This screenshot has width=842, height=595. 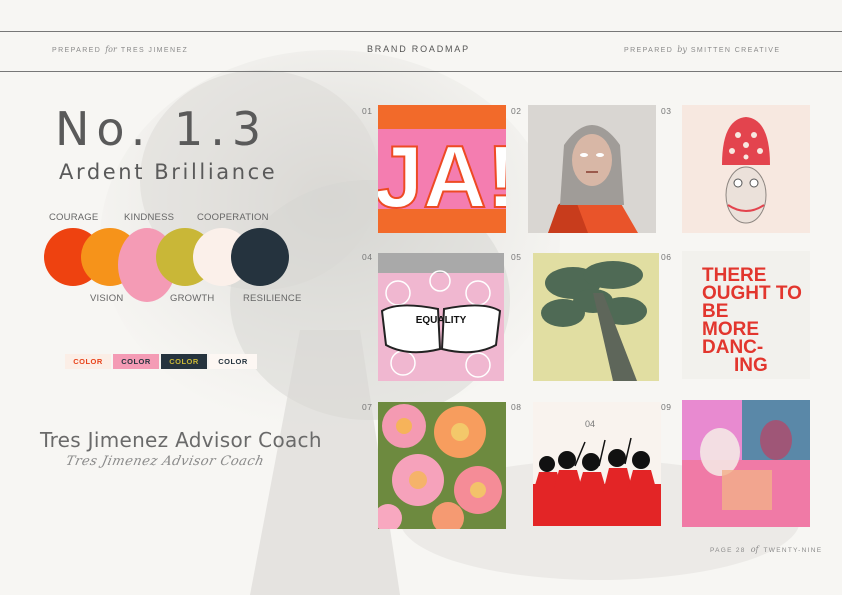 What do you see at coordinates (418, 49) in the screenshot?
I see `document-title: BRAND ROADMAP` at bounding box center [418, 49].